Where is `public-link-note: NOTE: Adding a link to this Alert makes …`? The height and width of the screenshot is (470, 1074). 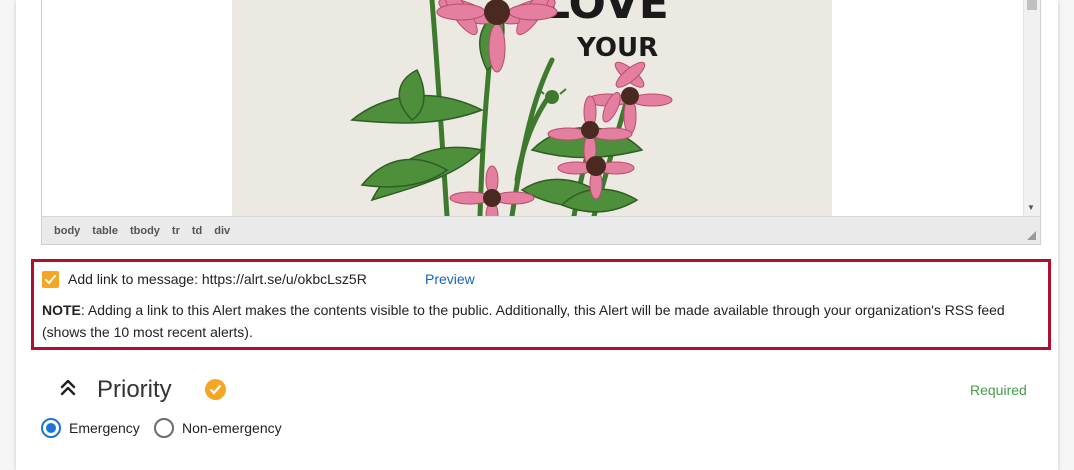 public-link-note: NOTE: Adding a link to this Alert makes … is located at coordinates (542, 321).